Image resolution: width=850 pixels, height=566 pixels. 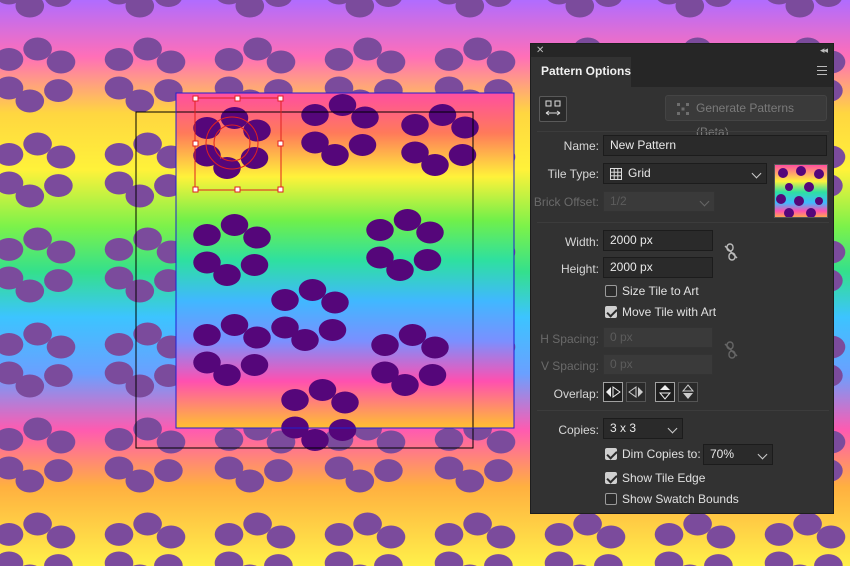 I want to click on h-spacing-input: 0 px, so click(x=658, y=337).